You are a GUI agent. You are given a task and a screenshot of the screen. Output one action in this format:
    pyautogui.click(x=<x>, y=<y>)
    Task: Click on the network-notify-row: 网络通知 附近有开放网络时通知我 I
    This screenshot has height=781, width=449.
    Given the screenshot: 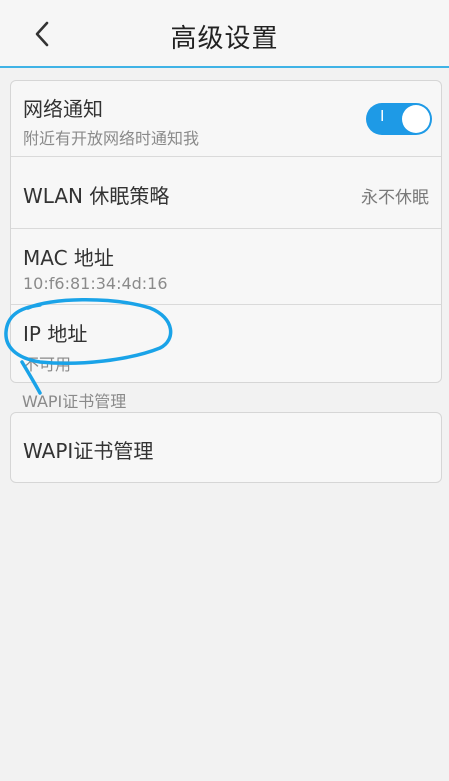 What is the action you would take?
    pyautogui.click(x=226, y=119)
    